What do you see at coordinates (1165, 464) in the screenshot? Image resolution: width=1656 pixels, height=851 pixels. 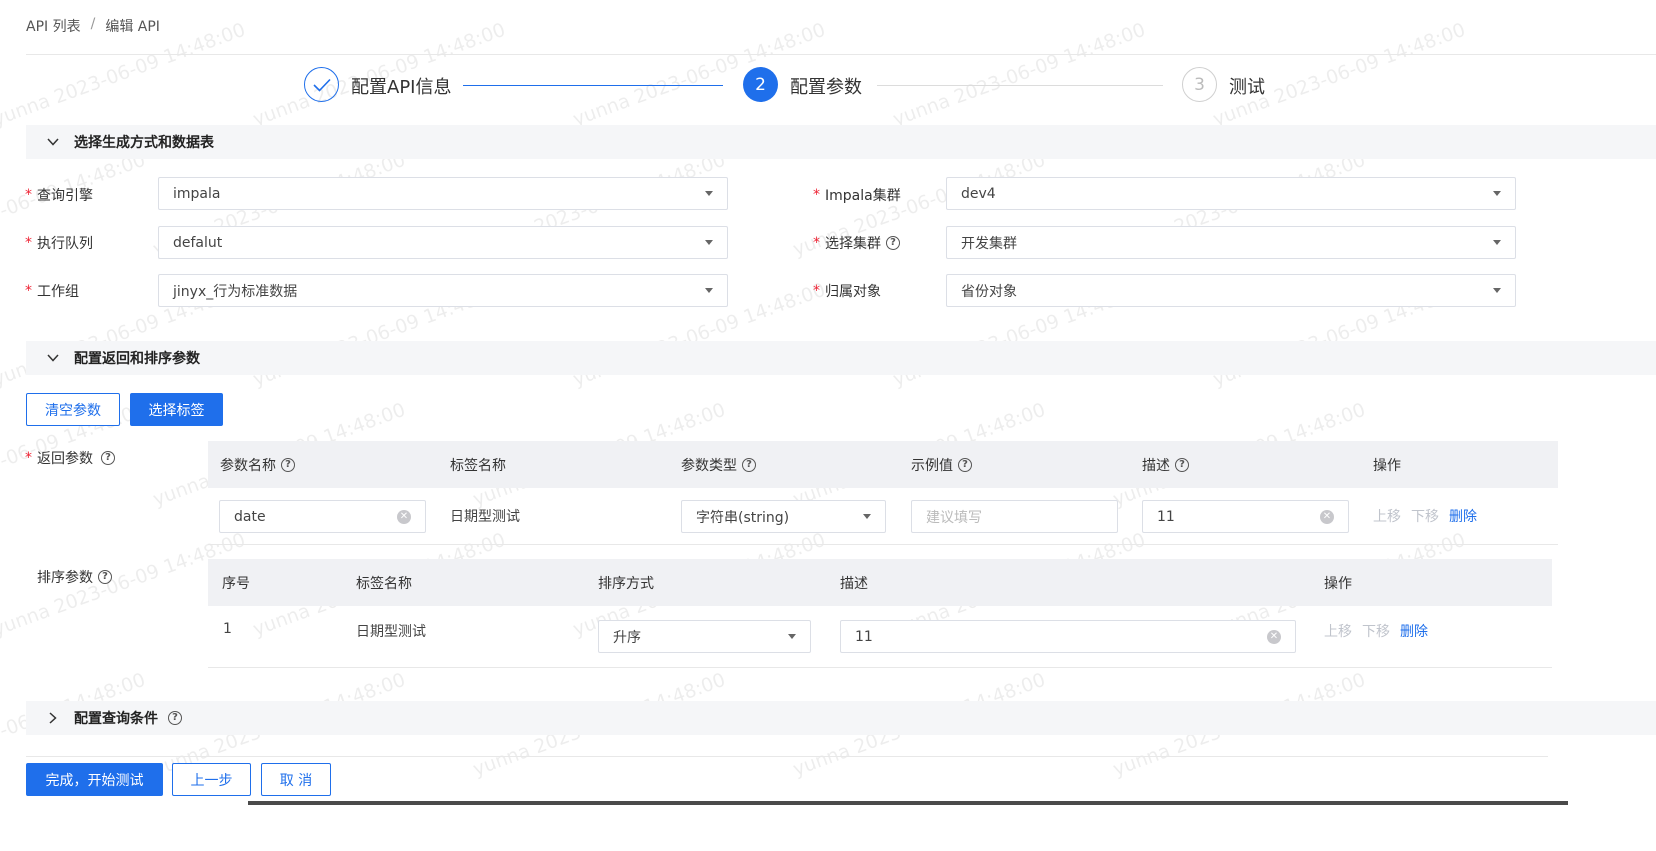 I see `col-desc: 描述?` at bounding box center [1165, 464].